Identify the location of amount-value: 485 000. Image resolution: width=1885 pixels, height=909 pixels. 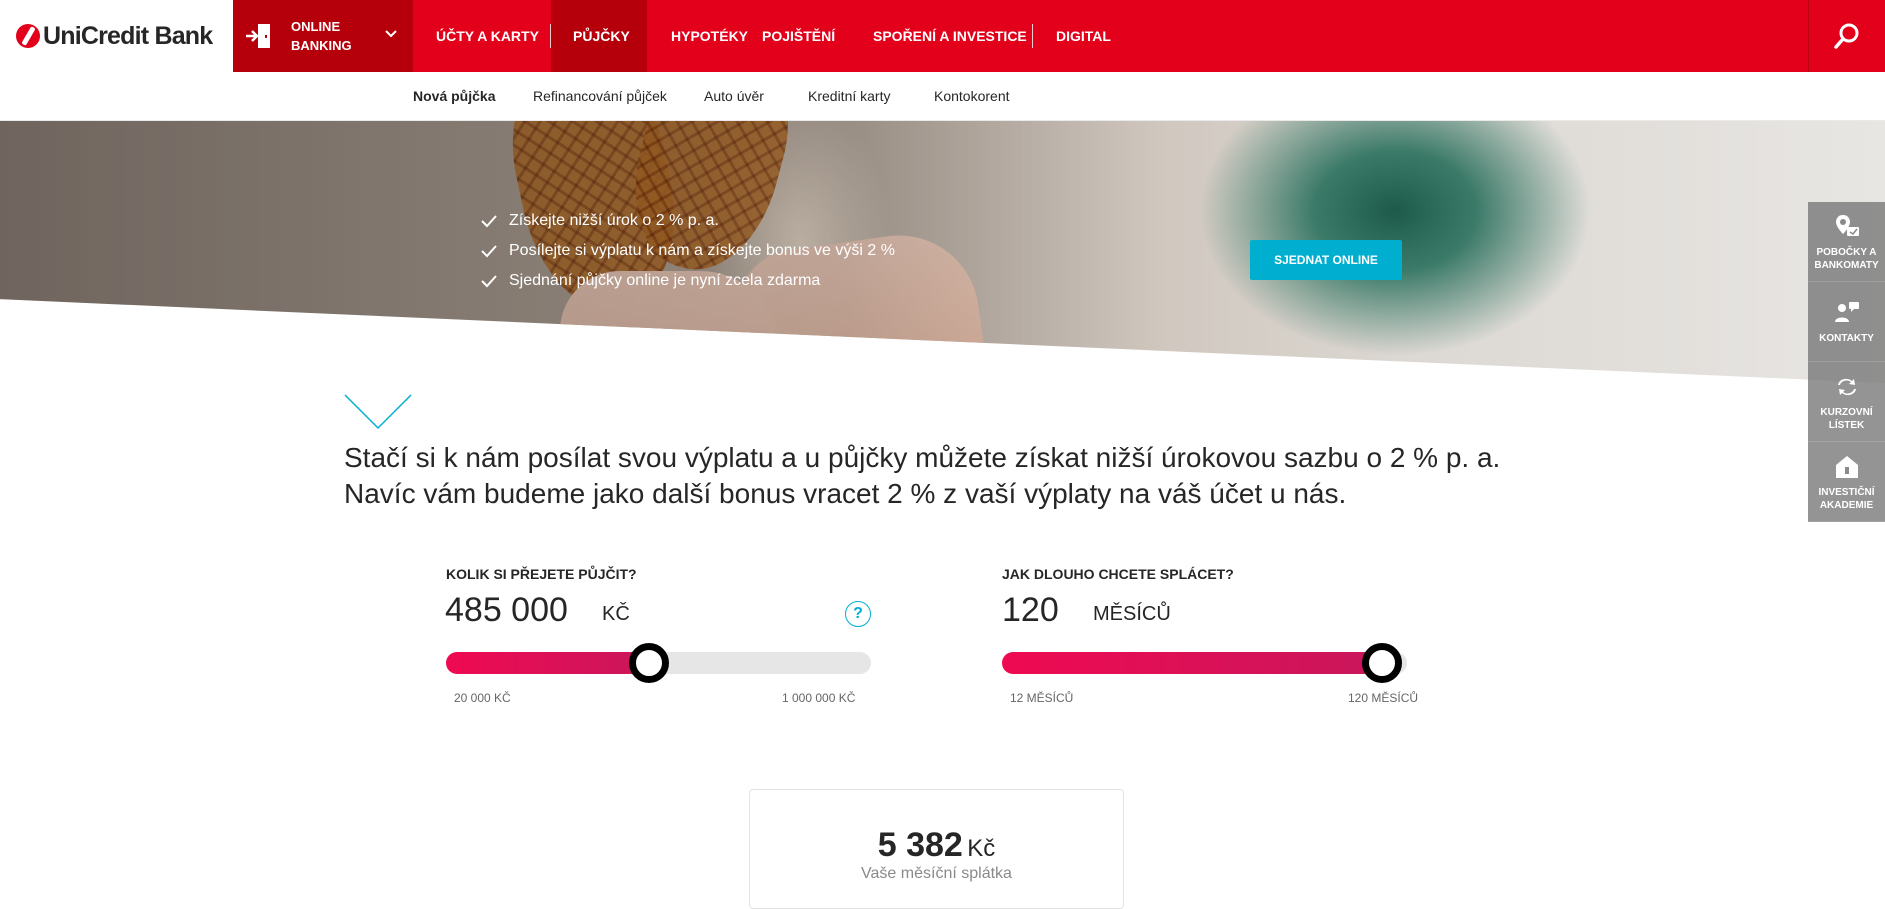
(506, 610).